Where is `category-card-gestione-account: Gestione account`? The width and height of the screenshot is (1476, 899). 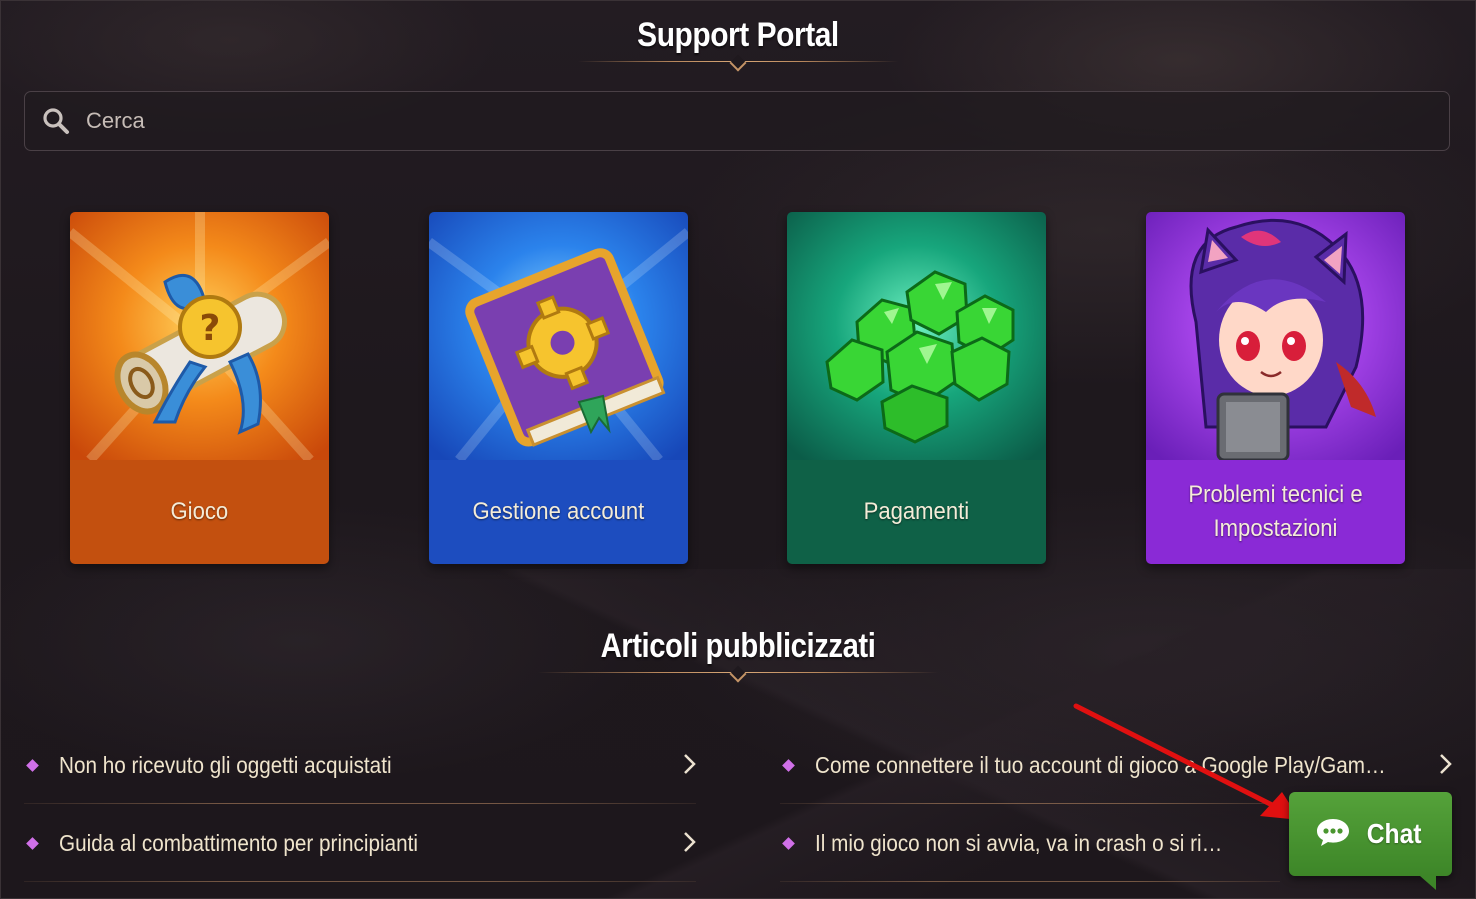
category-card-gestione-account: Gestione account is located at coordinates (558, 388).